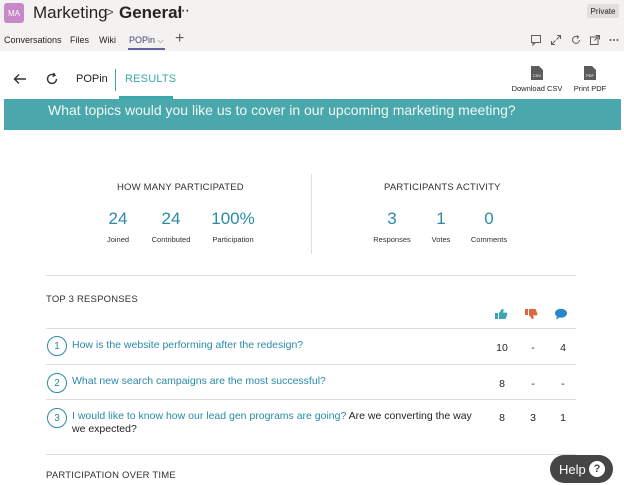  What do you see at coordinates (107, 40) in the screenshot?
I see `tab-wiki: Wiki` at bounding box center [107, 40].